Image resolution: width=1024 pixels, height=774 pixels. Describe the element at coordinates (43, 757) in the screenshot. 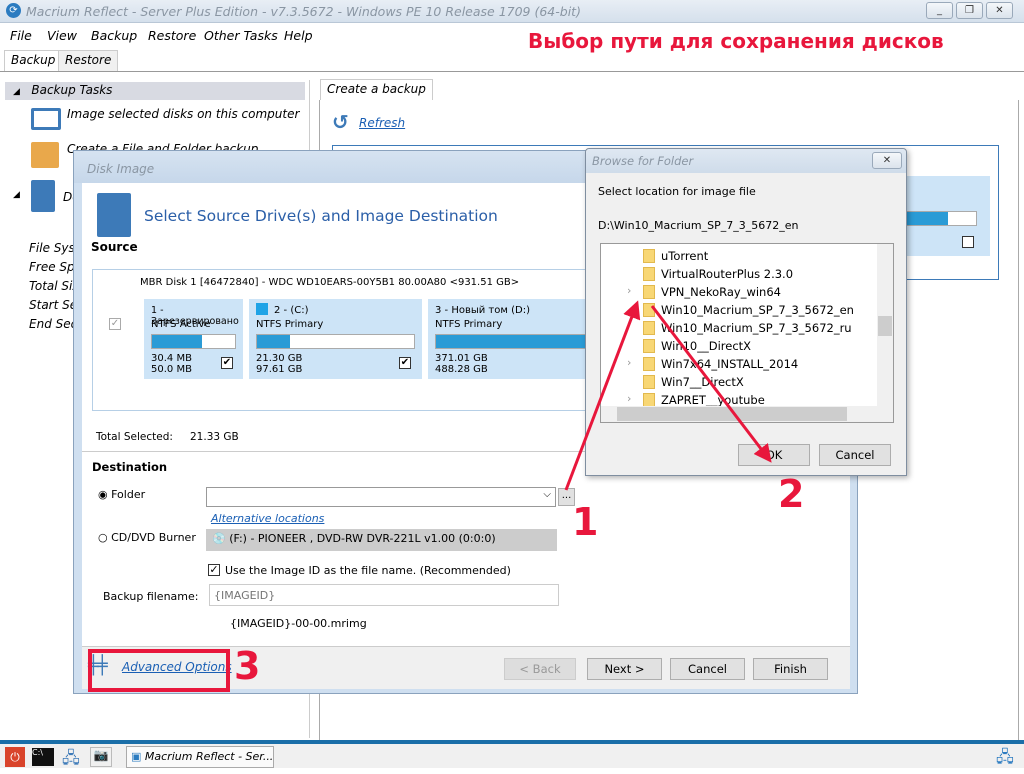

I see `command-prompt-icon: C:\` at that location.